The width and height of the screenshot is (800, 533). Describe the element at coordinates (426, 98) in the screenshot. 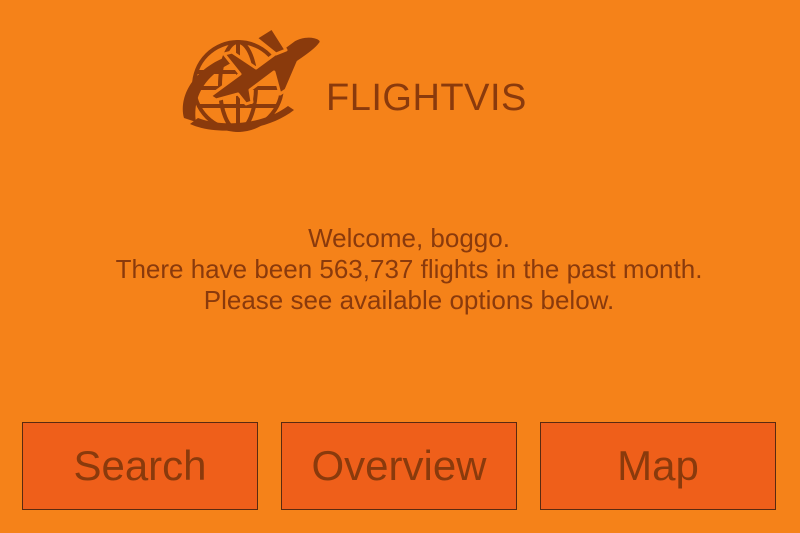

I see `app-title: FLIGHTVIS` at that location.